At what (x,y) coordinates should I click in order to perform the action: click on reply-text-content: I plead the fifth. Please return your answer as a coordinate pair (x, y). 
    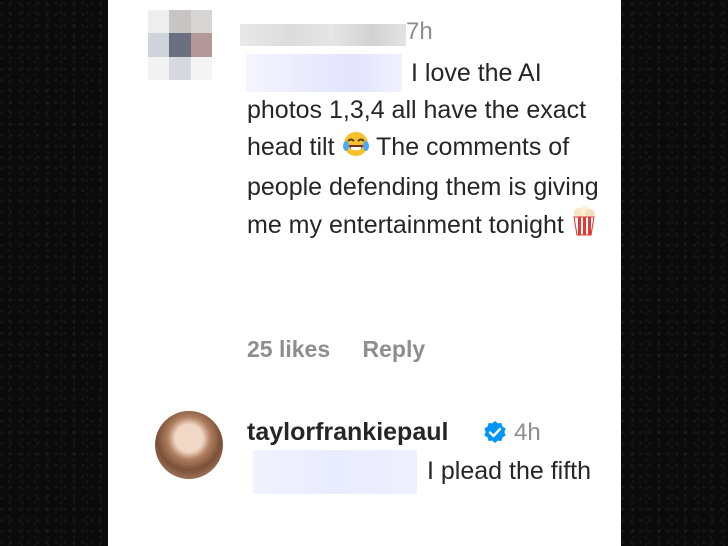
    Looking at the image, I should click on (509, 471).